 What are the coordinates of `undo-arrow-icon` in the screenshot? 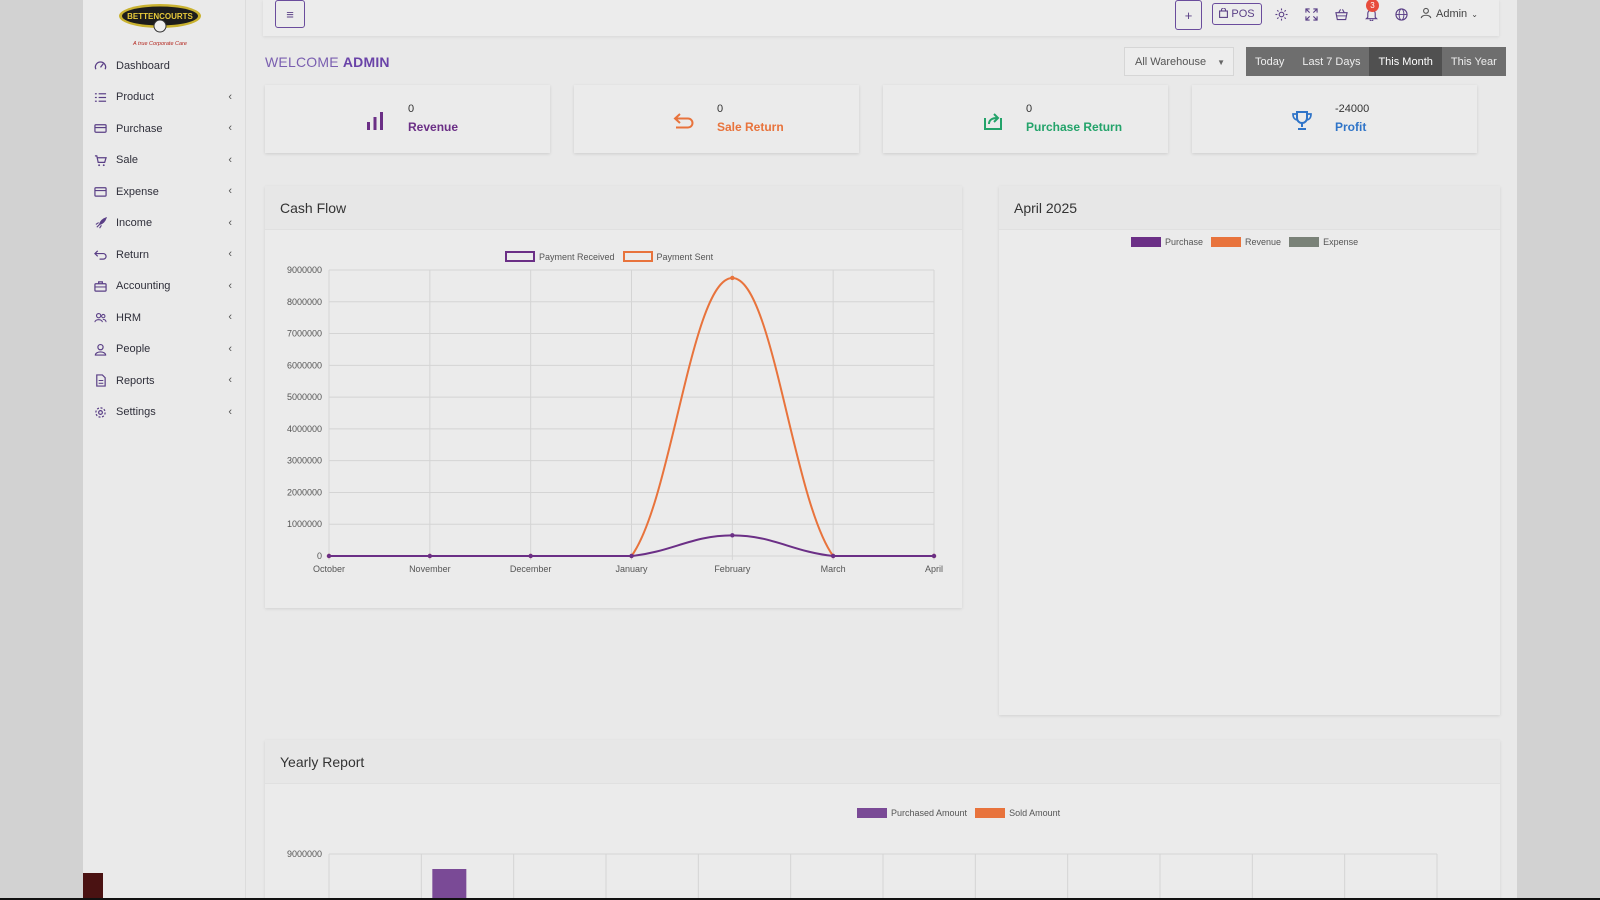 It's located at (684, 121).